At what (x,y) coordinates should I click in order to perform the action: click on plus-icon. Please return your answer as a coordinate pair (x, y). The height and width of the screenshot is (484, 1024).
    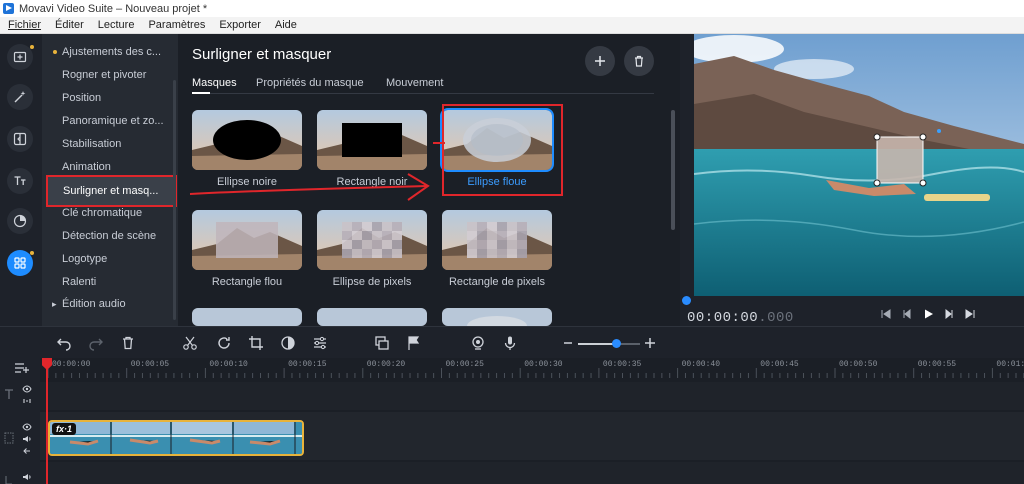
    Looking at the image, I should click on (600, 61).